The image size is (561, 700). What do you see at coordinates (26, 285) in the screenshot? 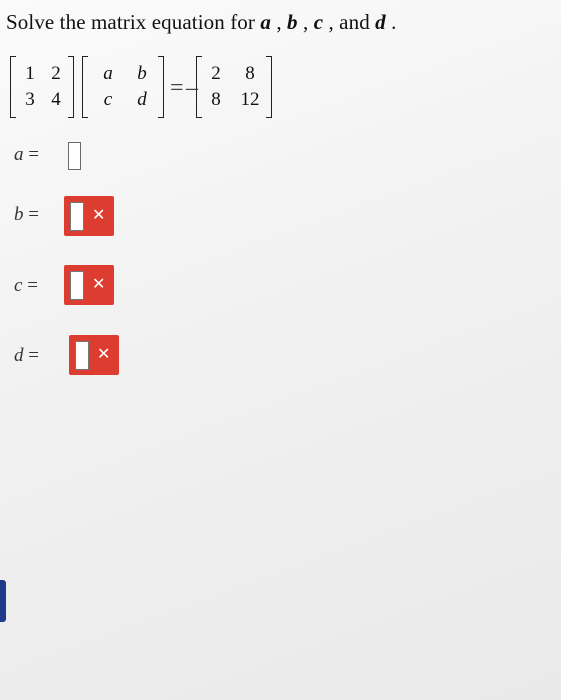
I see `answer-label-c: c =` at bounding box center [26, 285].